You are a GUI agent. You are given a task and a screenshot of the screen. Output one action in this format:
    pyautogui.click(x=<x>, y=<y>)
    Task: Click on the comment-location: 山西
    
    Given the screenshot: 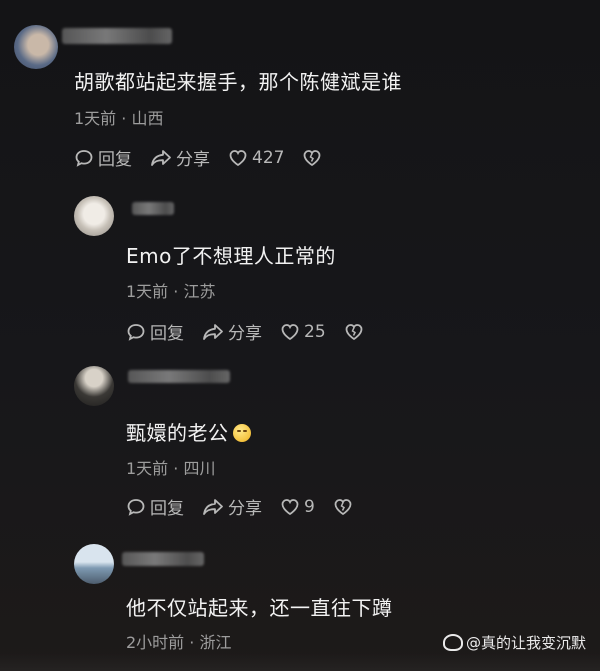 What is the action you would take?
    pyautogui.click(x=147, y=118)
    